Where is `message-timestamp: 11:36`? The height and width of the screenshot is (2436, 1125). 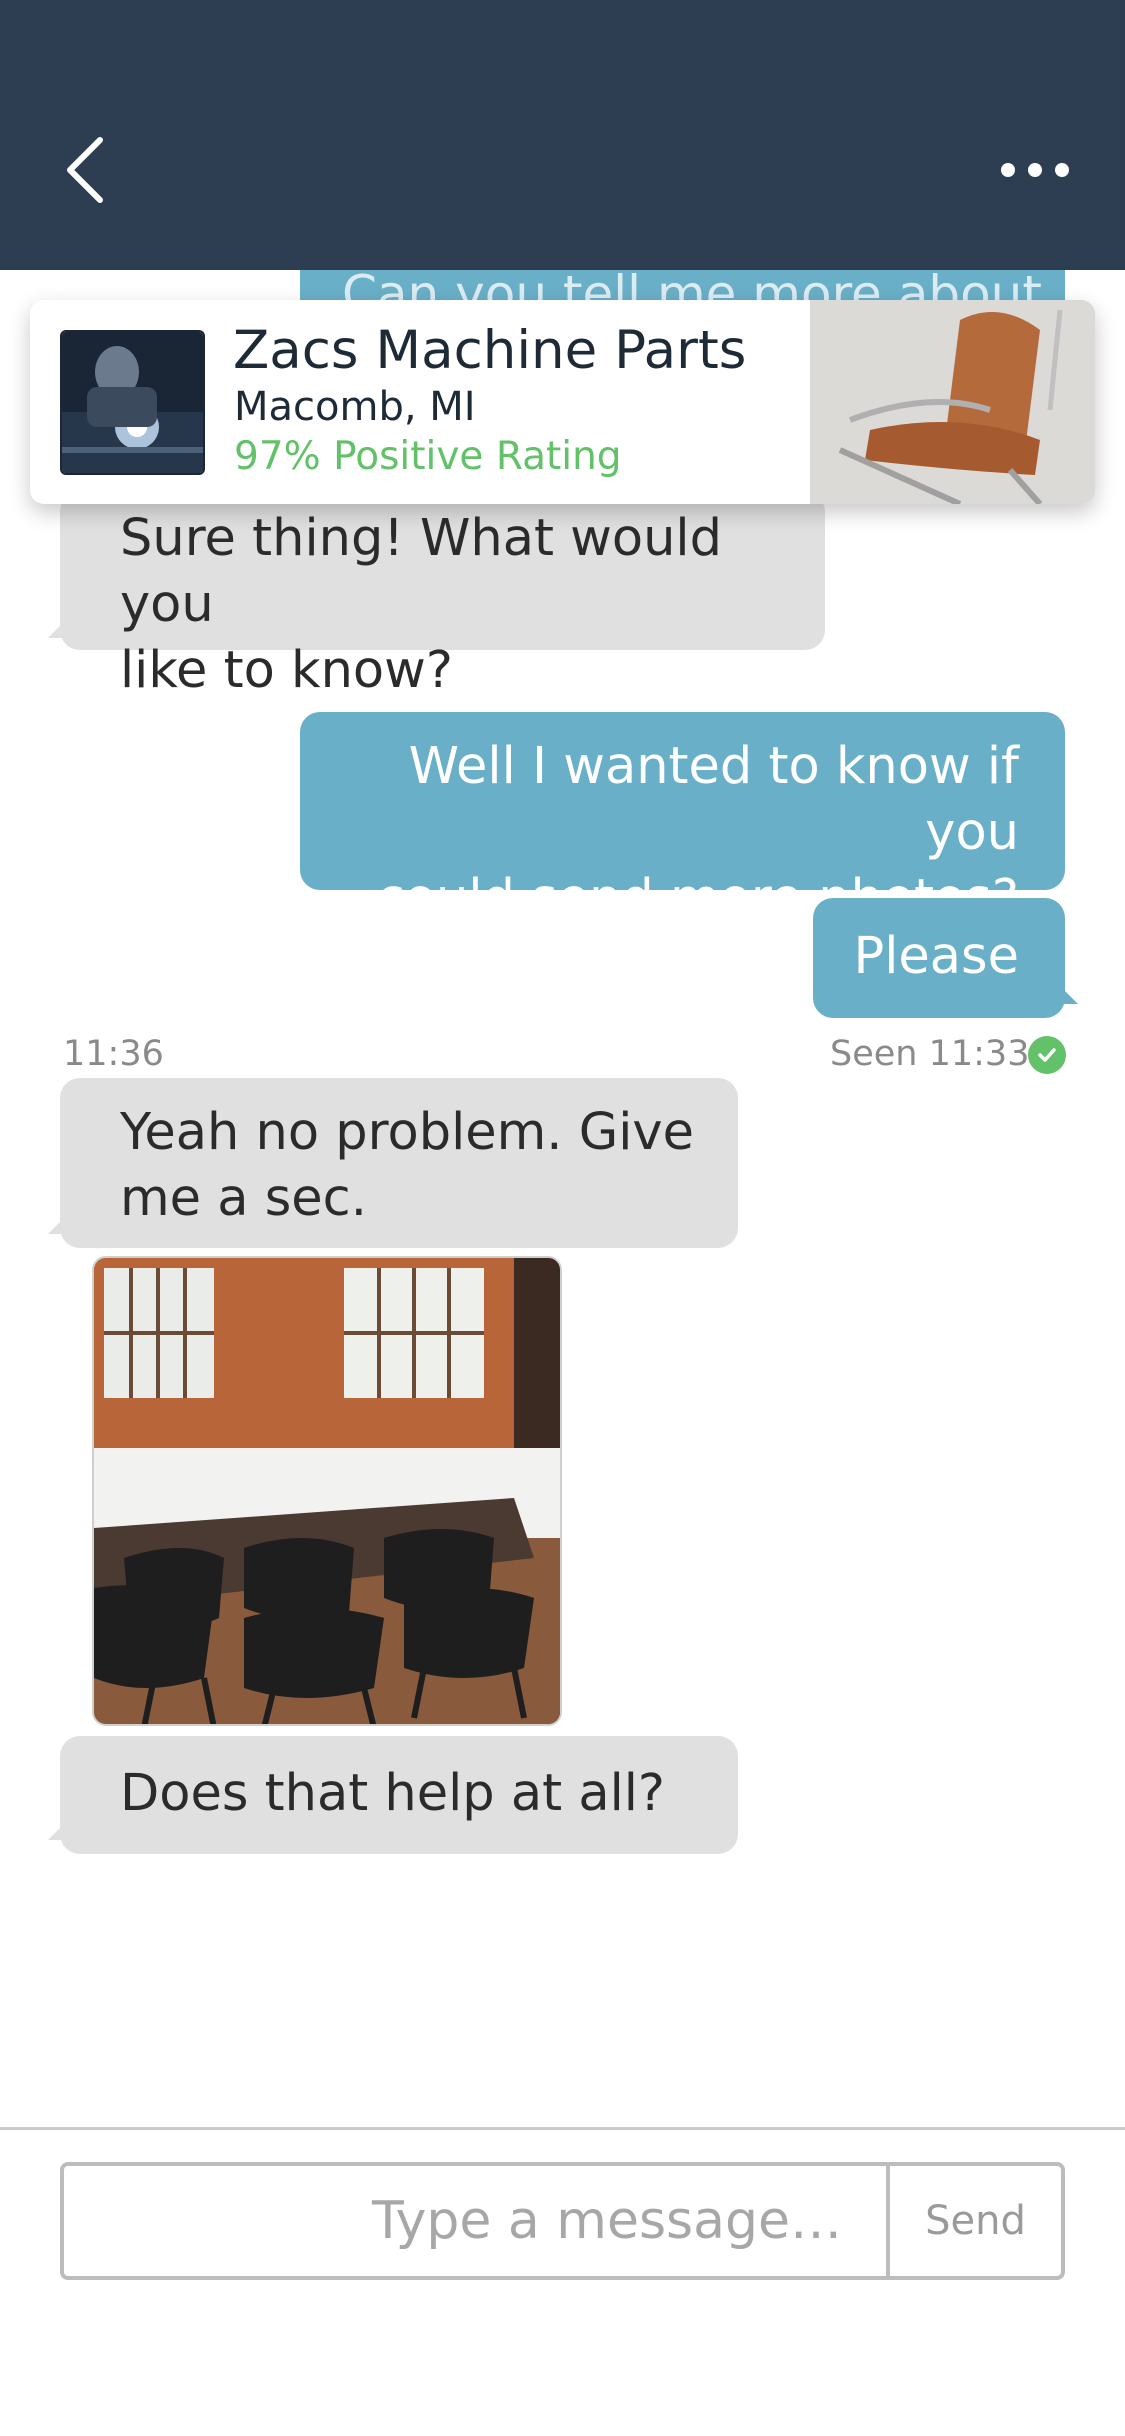 message-timestamp: 11:36 is located at coordinates (113, 1054).